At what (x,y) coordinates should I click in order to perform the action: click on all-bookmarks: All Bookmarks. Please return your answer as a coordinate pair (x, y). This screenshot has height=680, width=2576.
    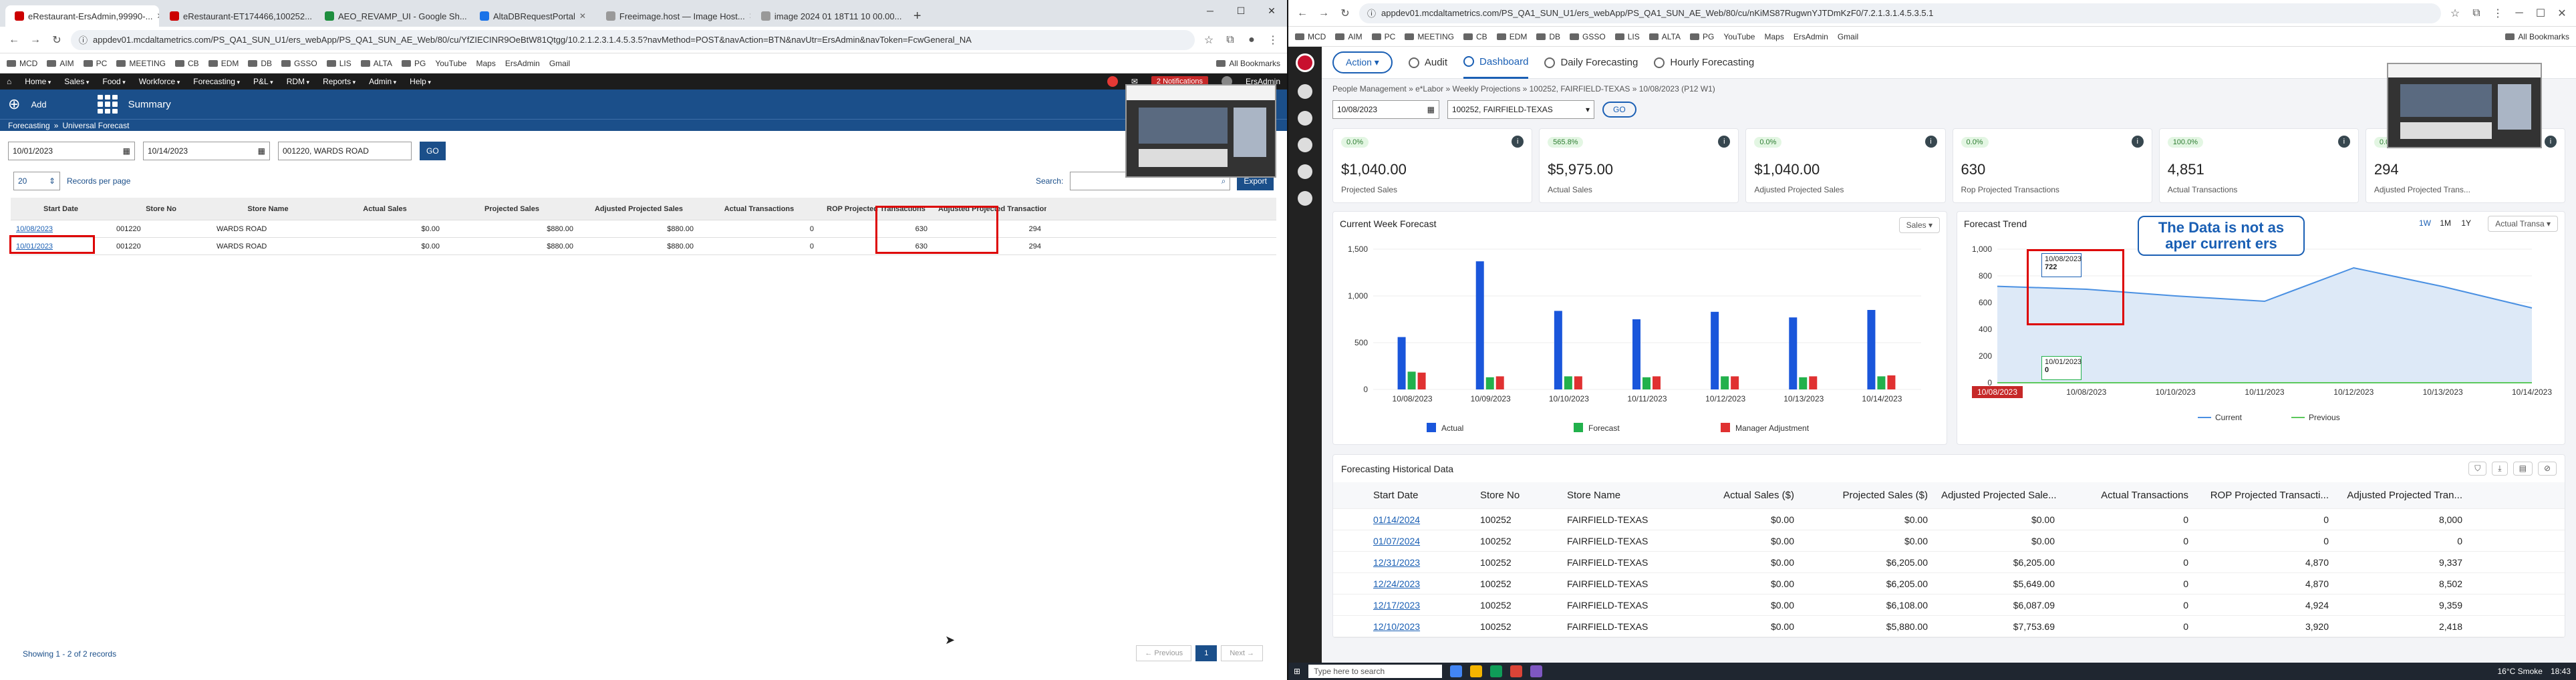
    Looking at the image, I should click on (2537, 36).